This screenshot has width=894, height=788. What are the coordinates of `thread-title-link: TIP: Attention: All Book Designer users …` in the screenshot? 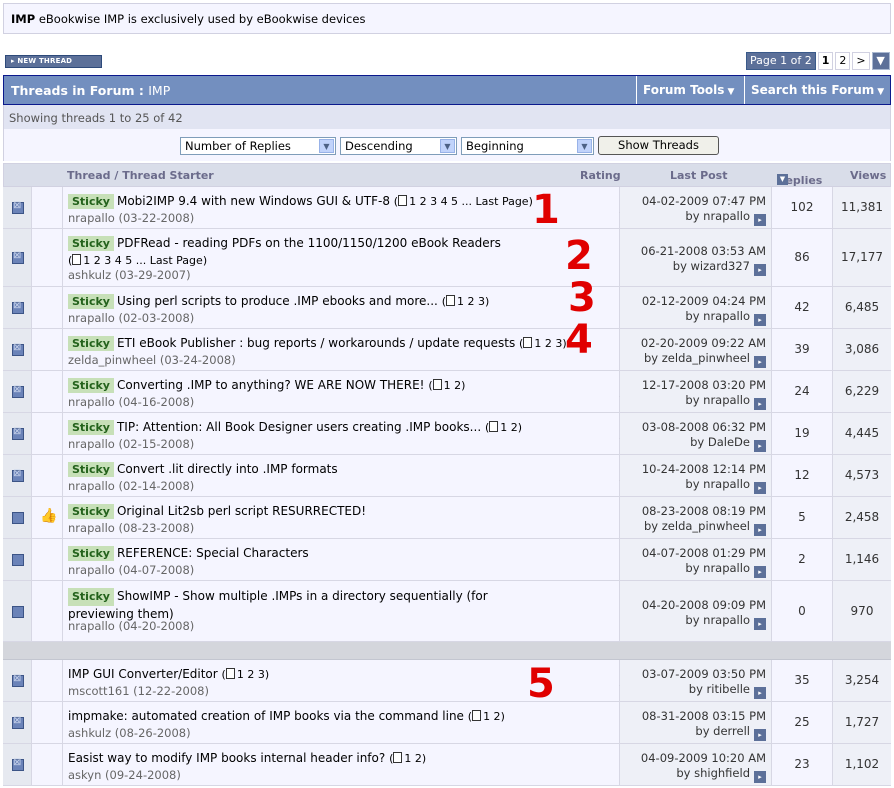 It's located at (299, 427).